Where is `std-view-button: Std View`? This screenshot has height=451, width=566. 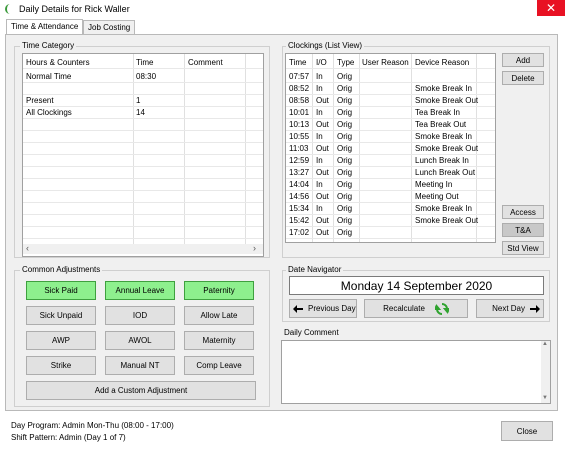 std-view-button: Std View is located at coordinates (523, 248).